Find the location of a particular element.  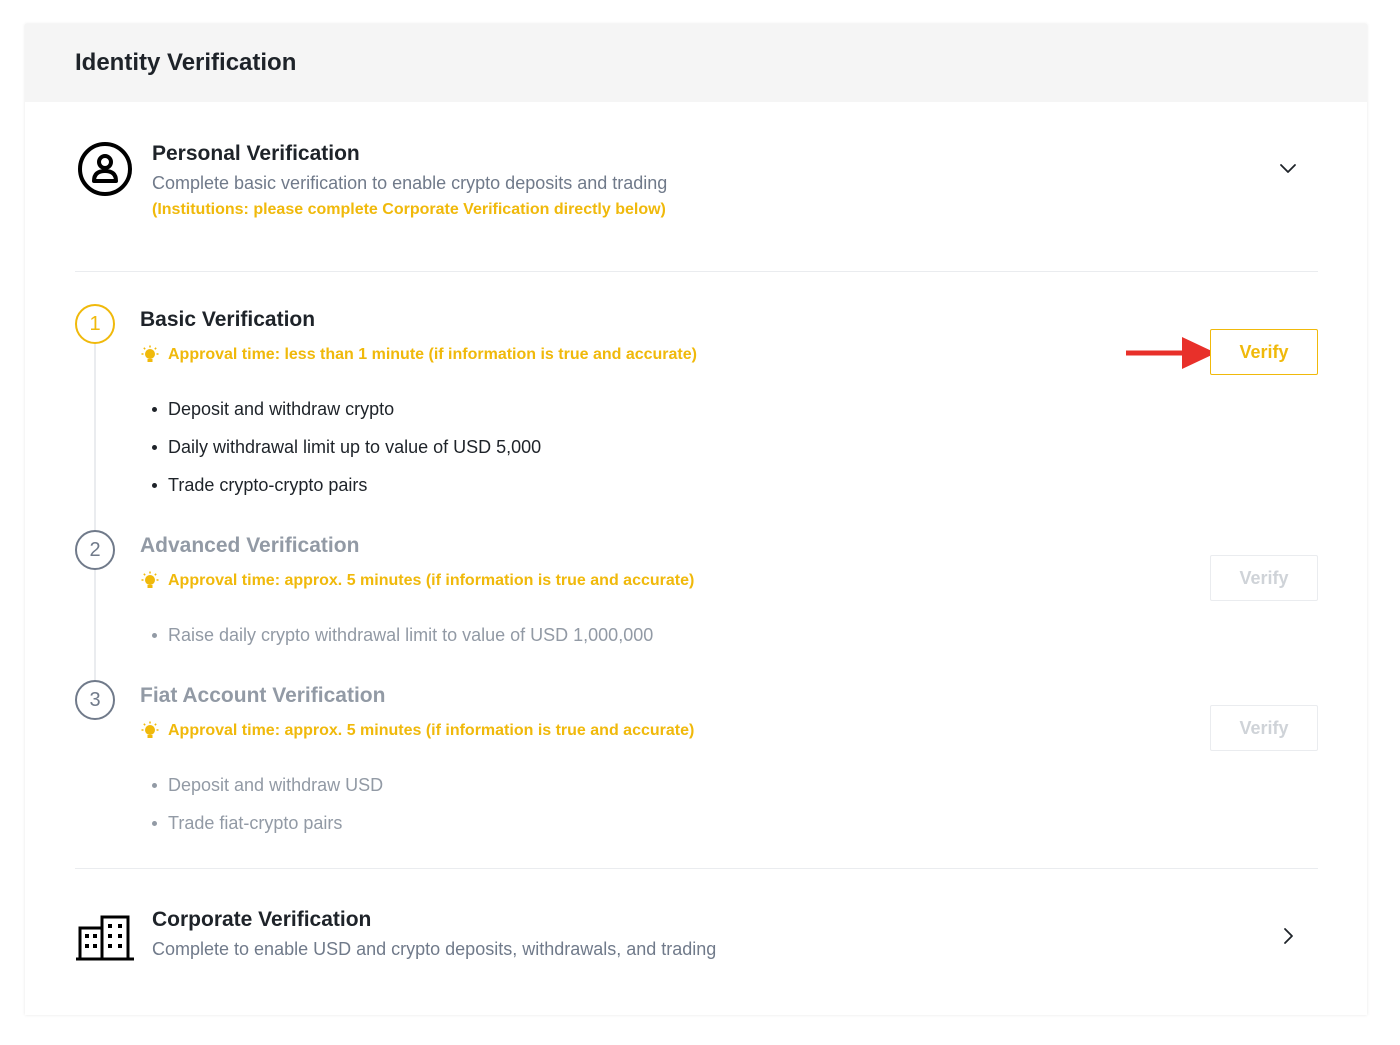

chevron-down-icon is located at coordinates (1288, 168).